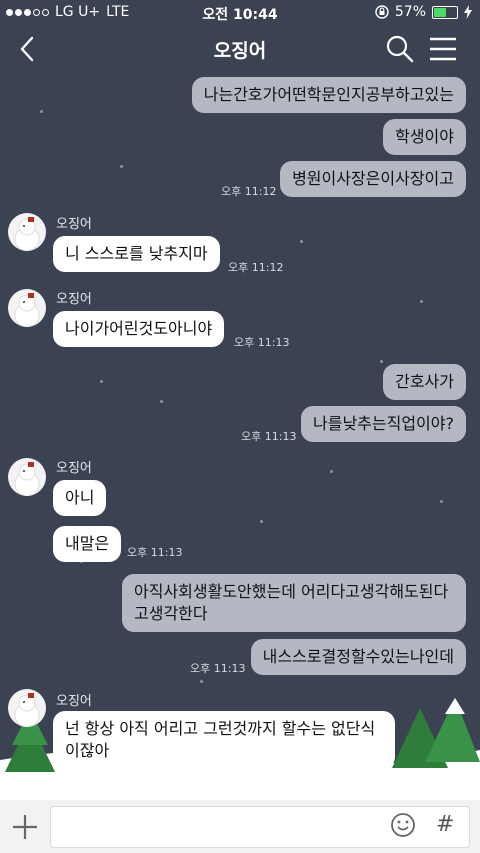  I want to click on status-right: 57%, so click(423, 12).